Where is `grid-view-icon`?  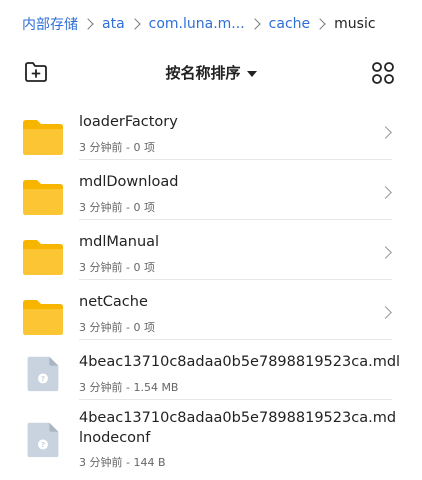 grid-view-icon is located at coordinates (383, 73).